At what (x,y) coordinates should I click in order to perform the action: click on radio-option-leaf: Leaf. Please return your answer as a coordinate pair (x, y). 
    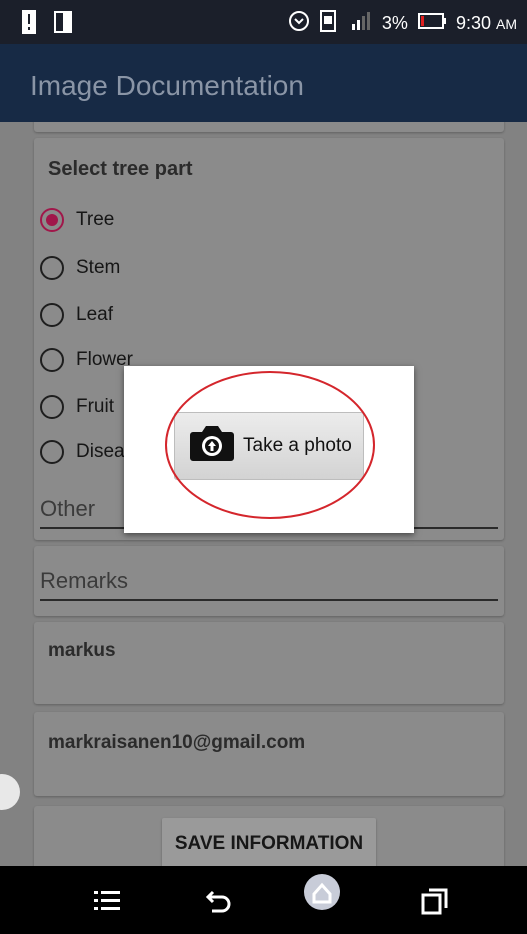
    Looking at the image, I should click on (76, 315).